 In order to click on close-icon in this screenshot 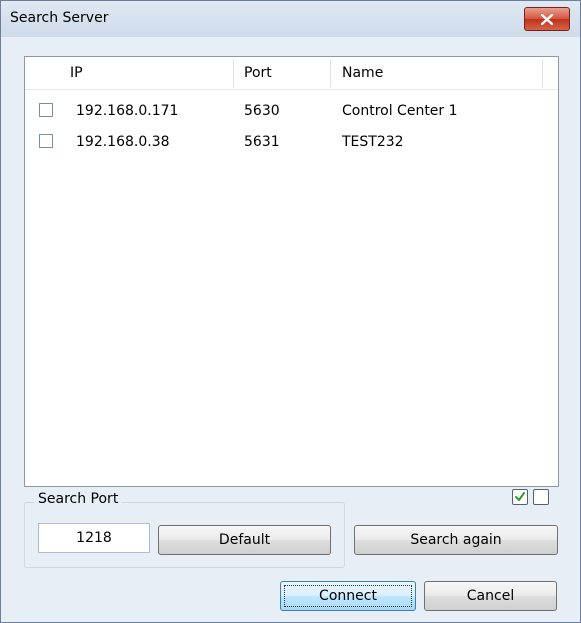, I will do `click(547, 19)`.